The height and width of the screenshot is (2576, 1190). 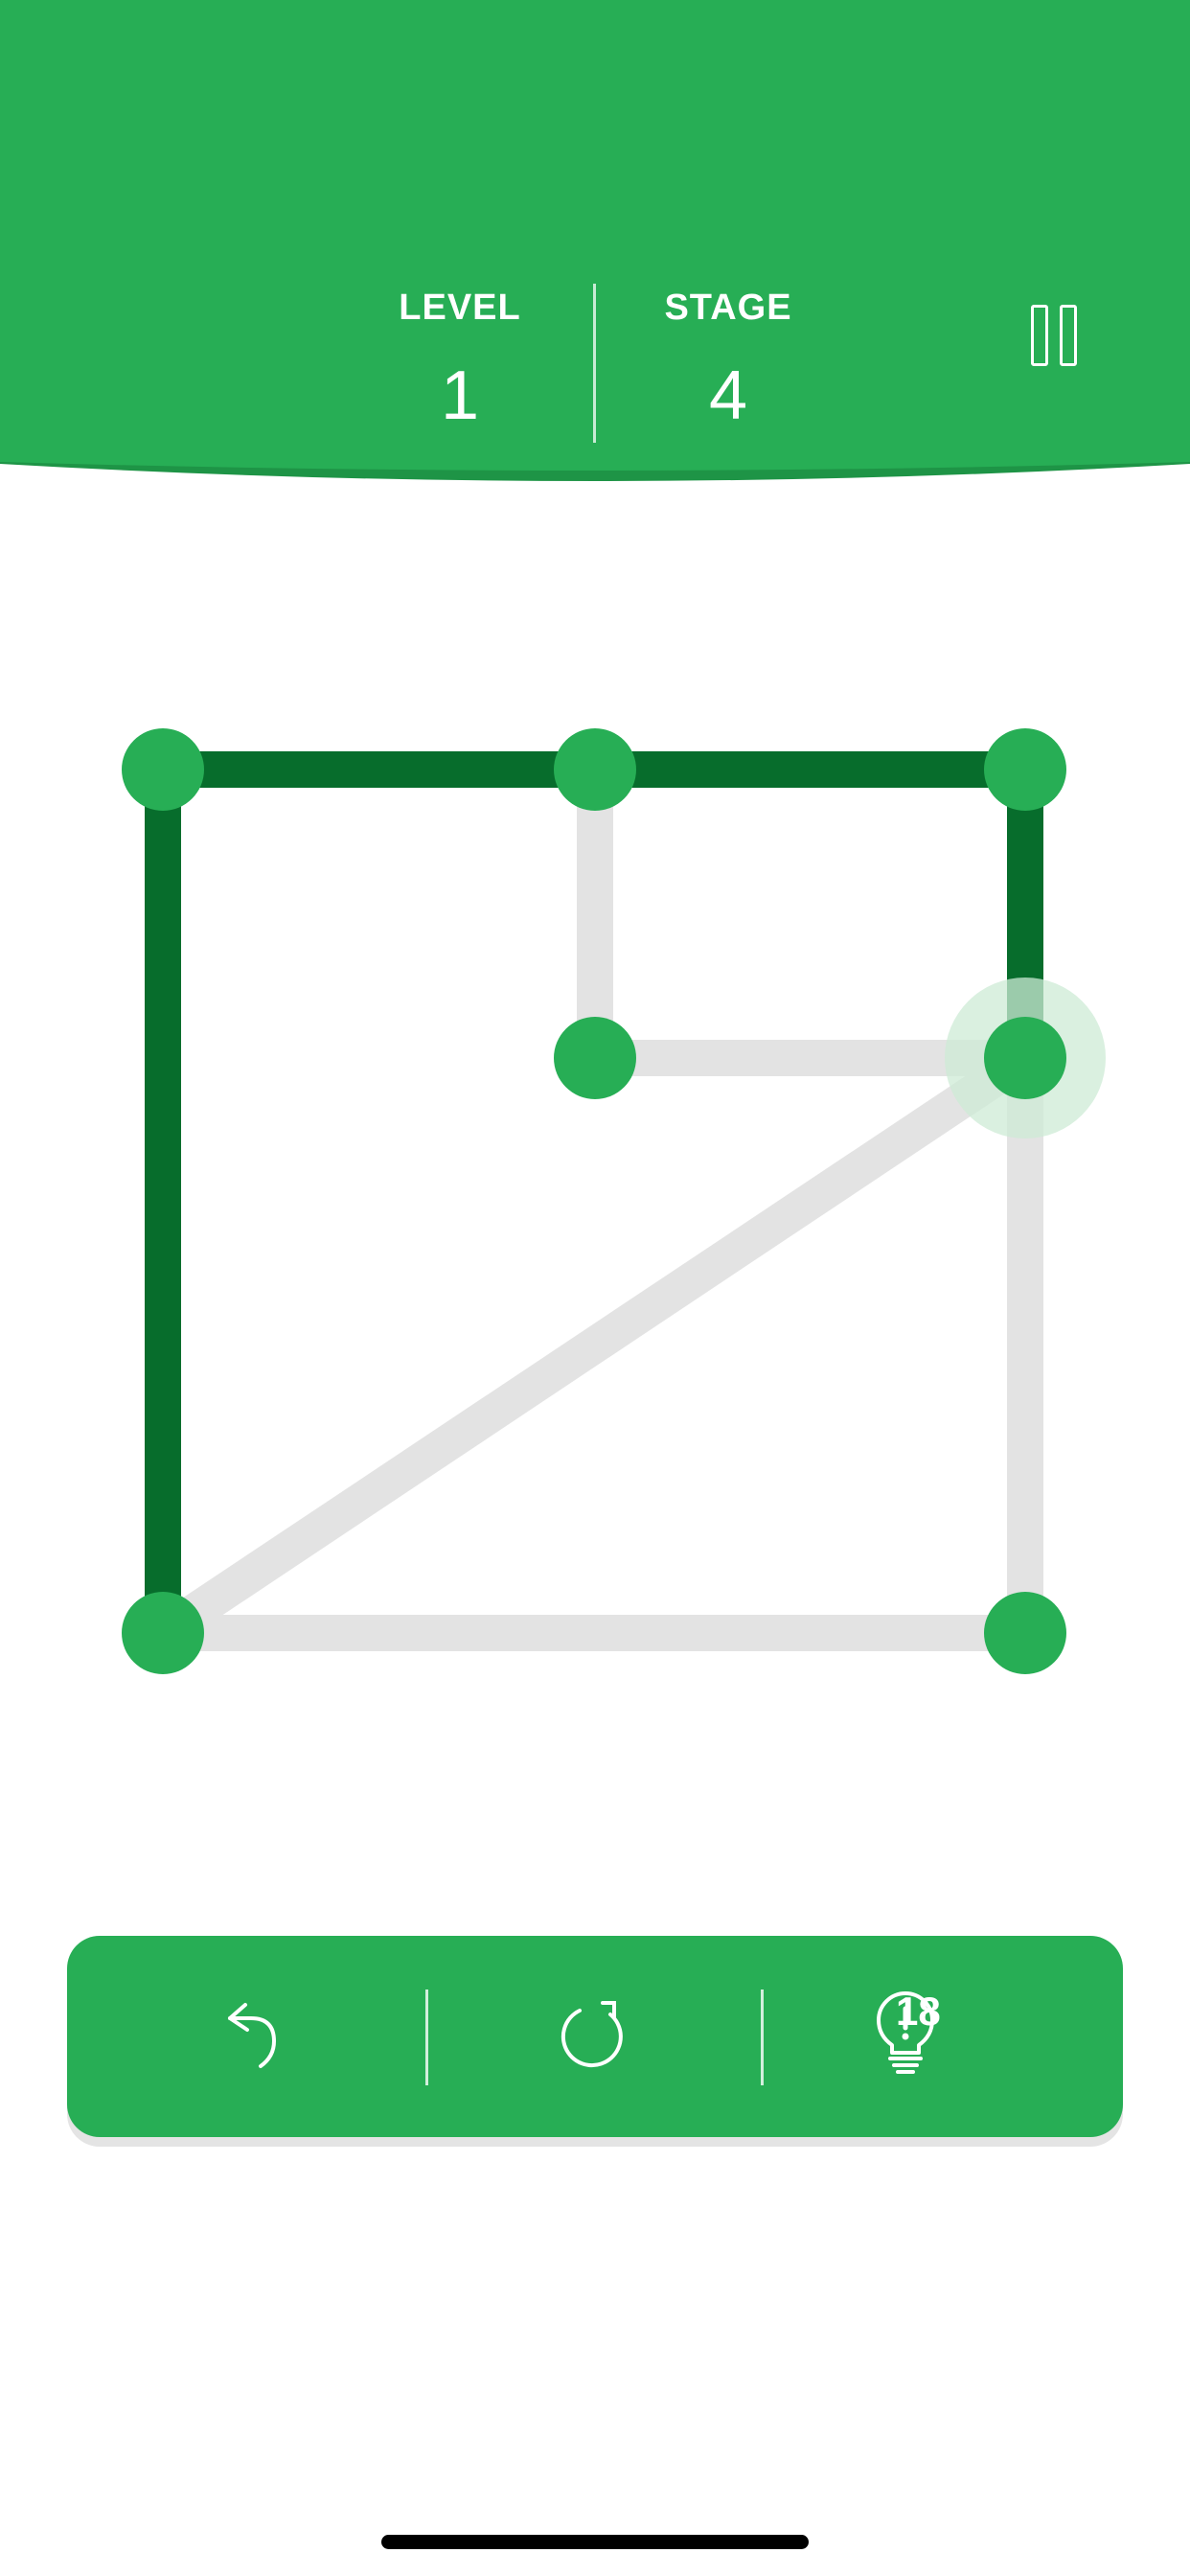 I want to click on restart-button, so click(x=594, y=2036).